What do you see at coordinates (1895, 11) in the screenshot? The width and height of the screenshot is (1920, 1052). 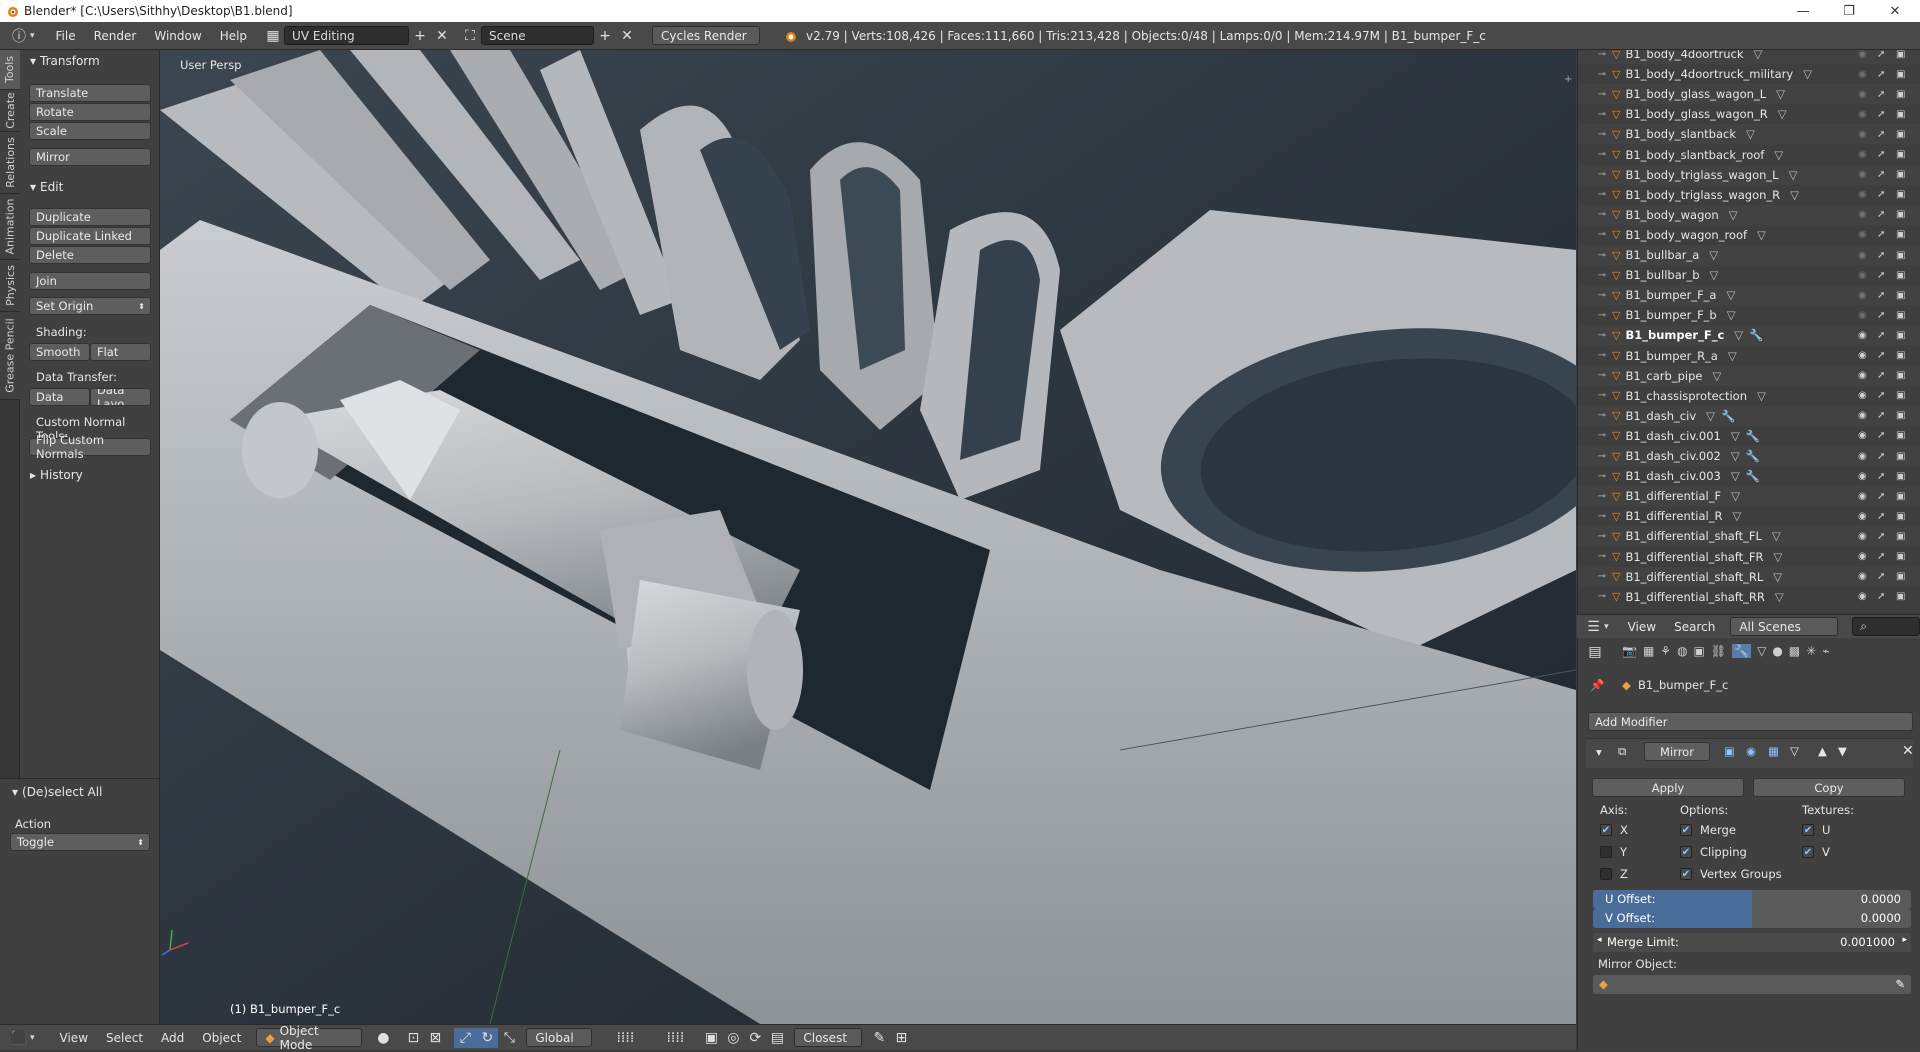 I see `close-window-icon: ✕` at bounding box center [1895, 11].